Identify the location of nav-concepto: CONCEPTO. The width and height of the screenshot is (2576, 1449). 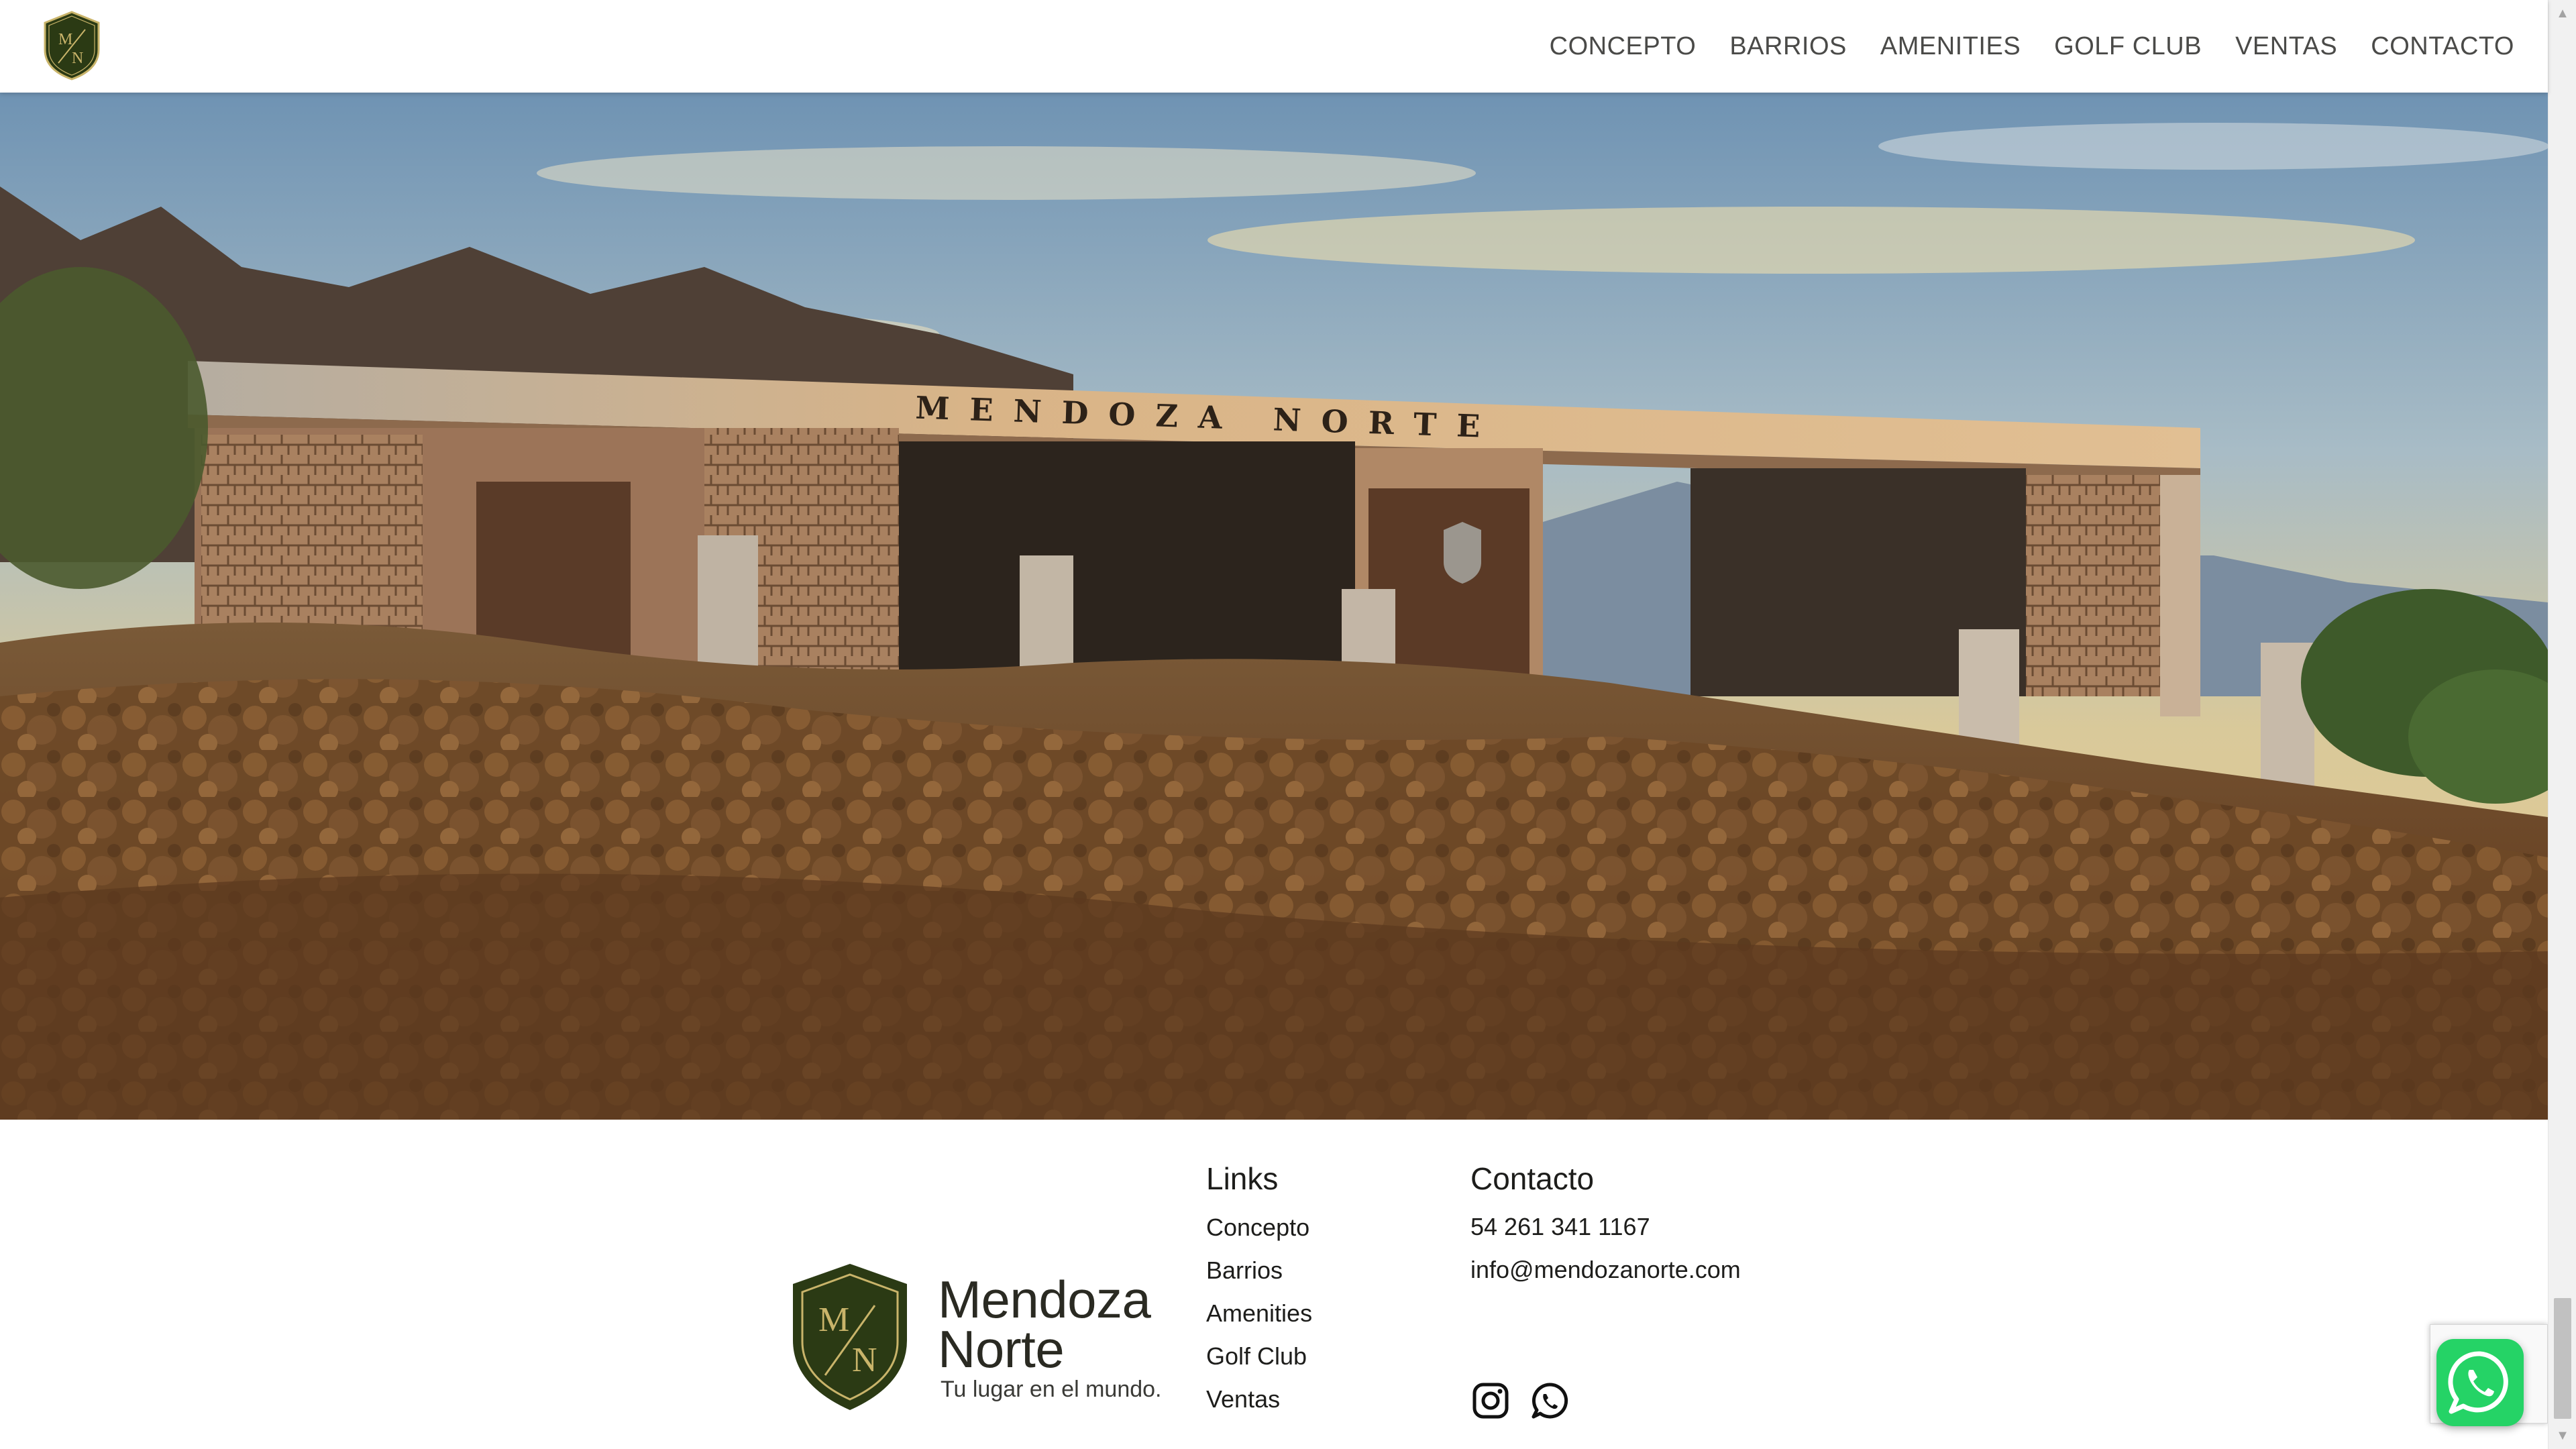
(1623, 46).